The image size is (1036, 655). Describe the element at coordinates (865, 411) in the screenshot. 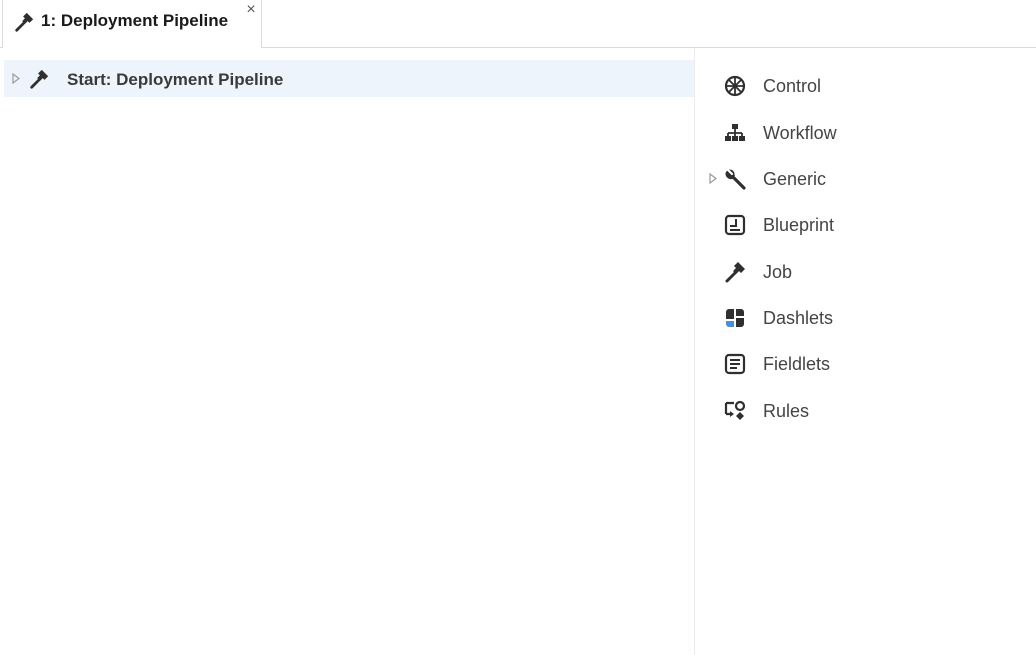

I see `palette-item-rules: Rules` at that location.